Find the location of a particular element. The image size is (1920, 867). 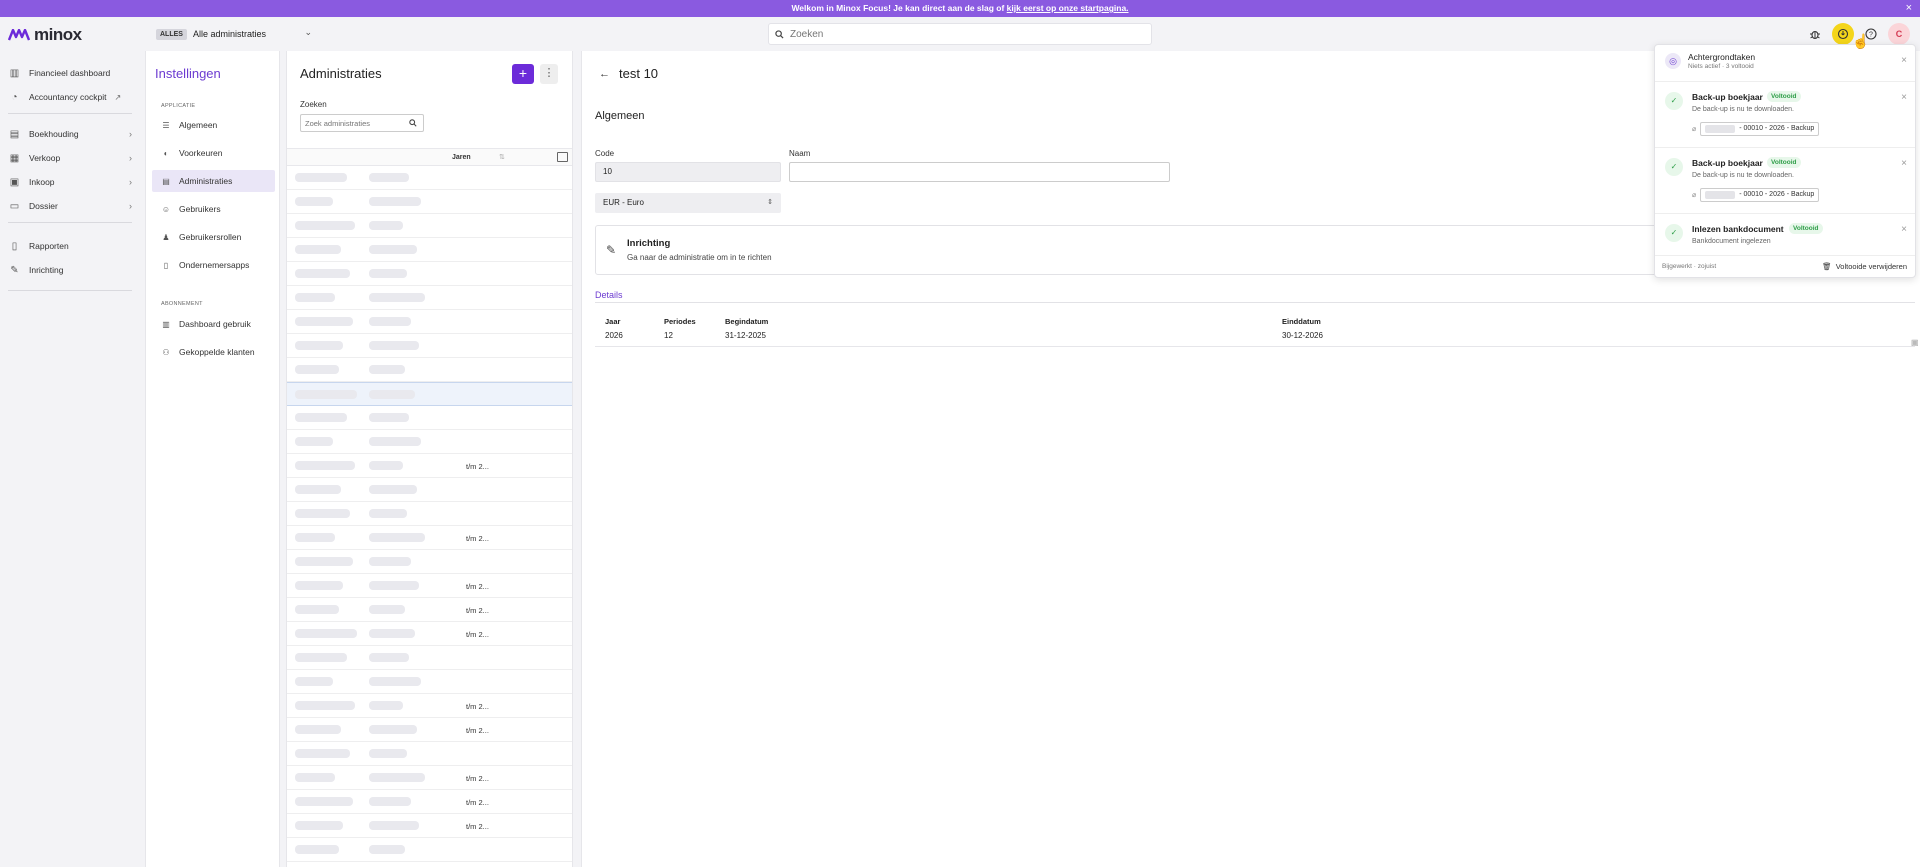

settings-item-gebruikers: ☺ Gebruikers is located at coordinates (213, 209).